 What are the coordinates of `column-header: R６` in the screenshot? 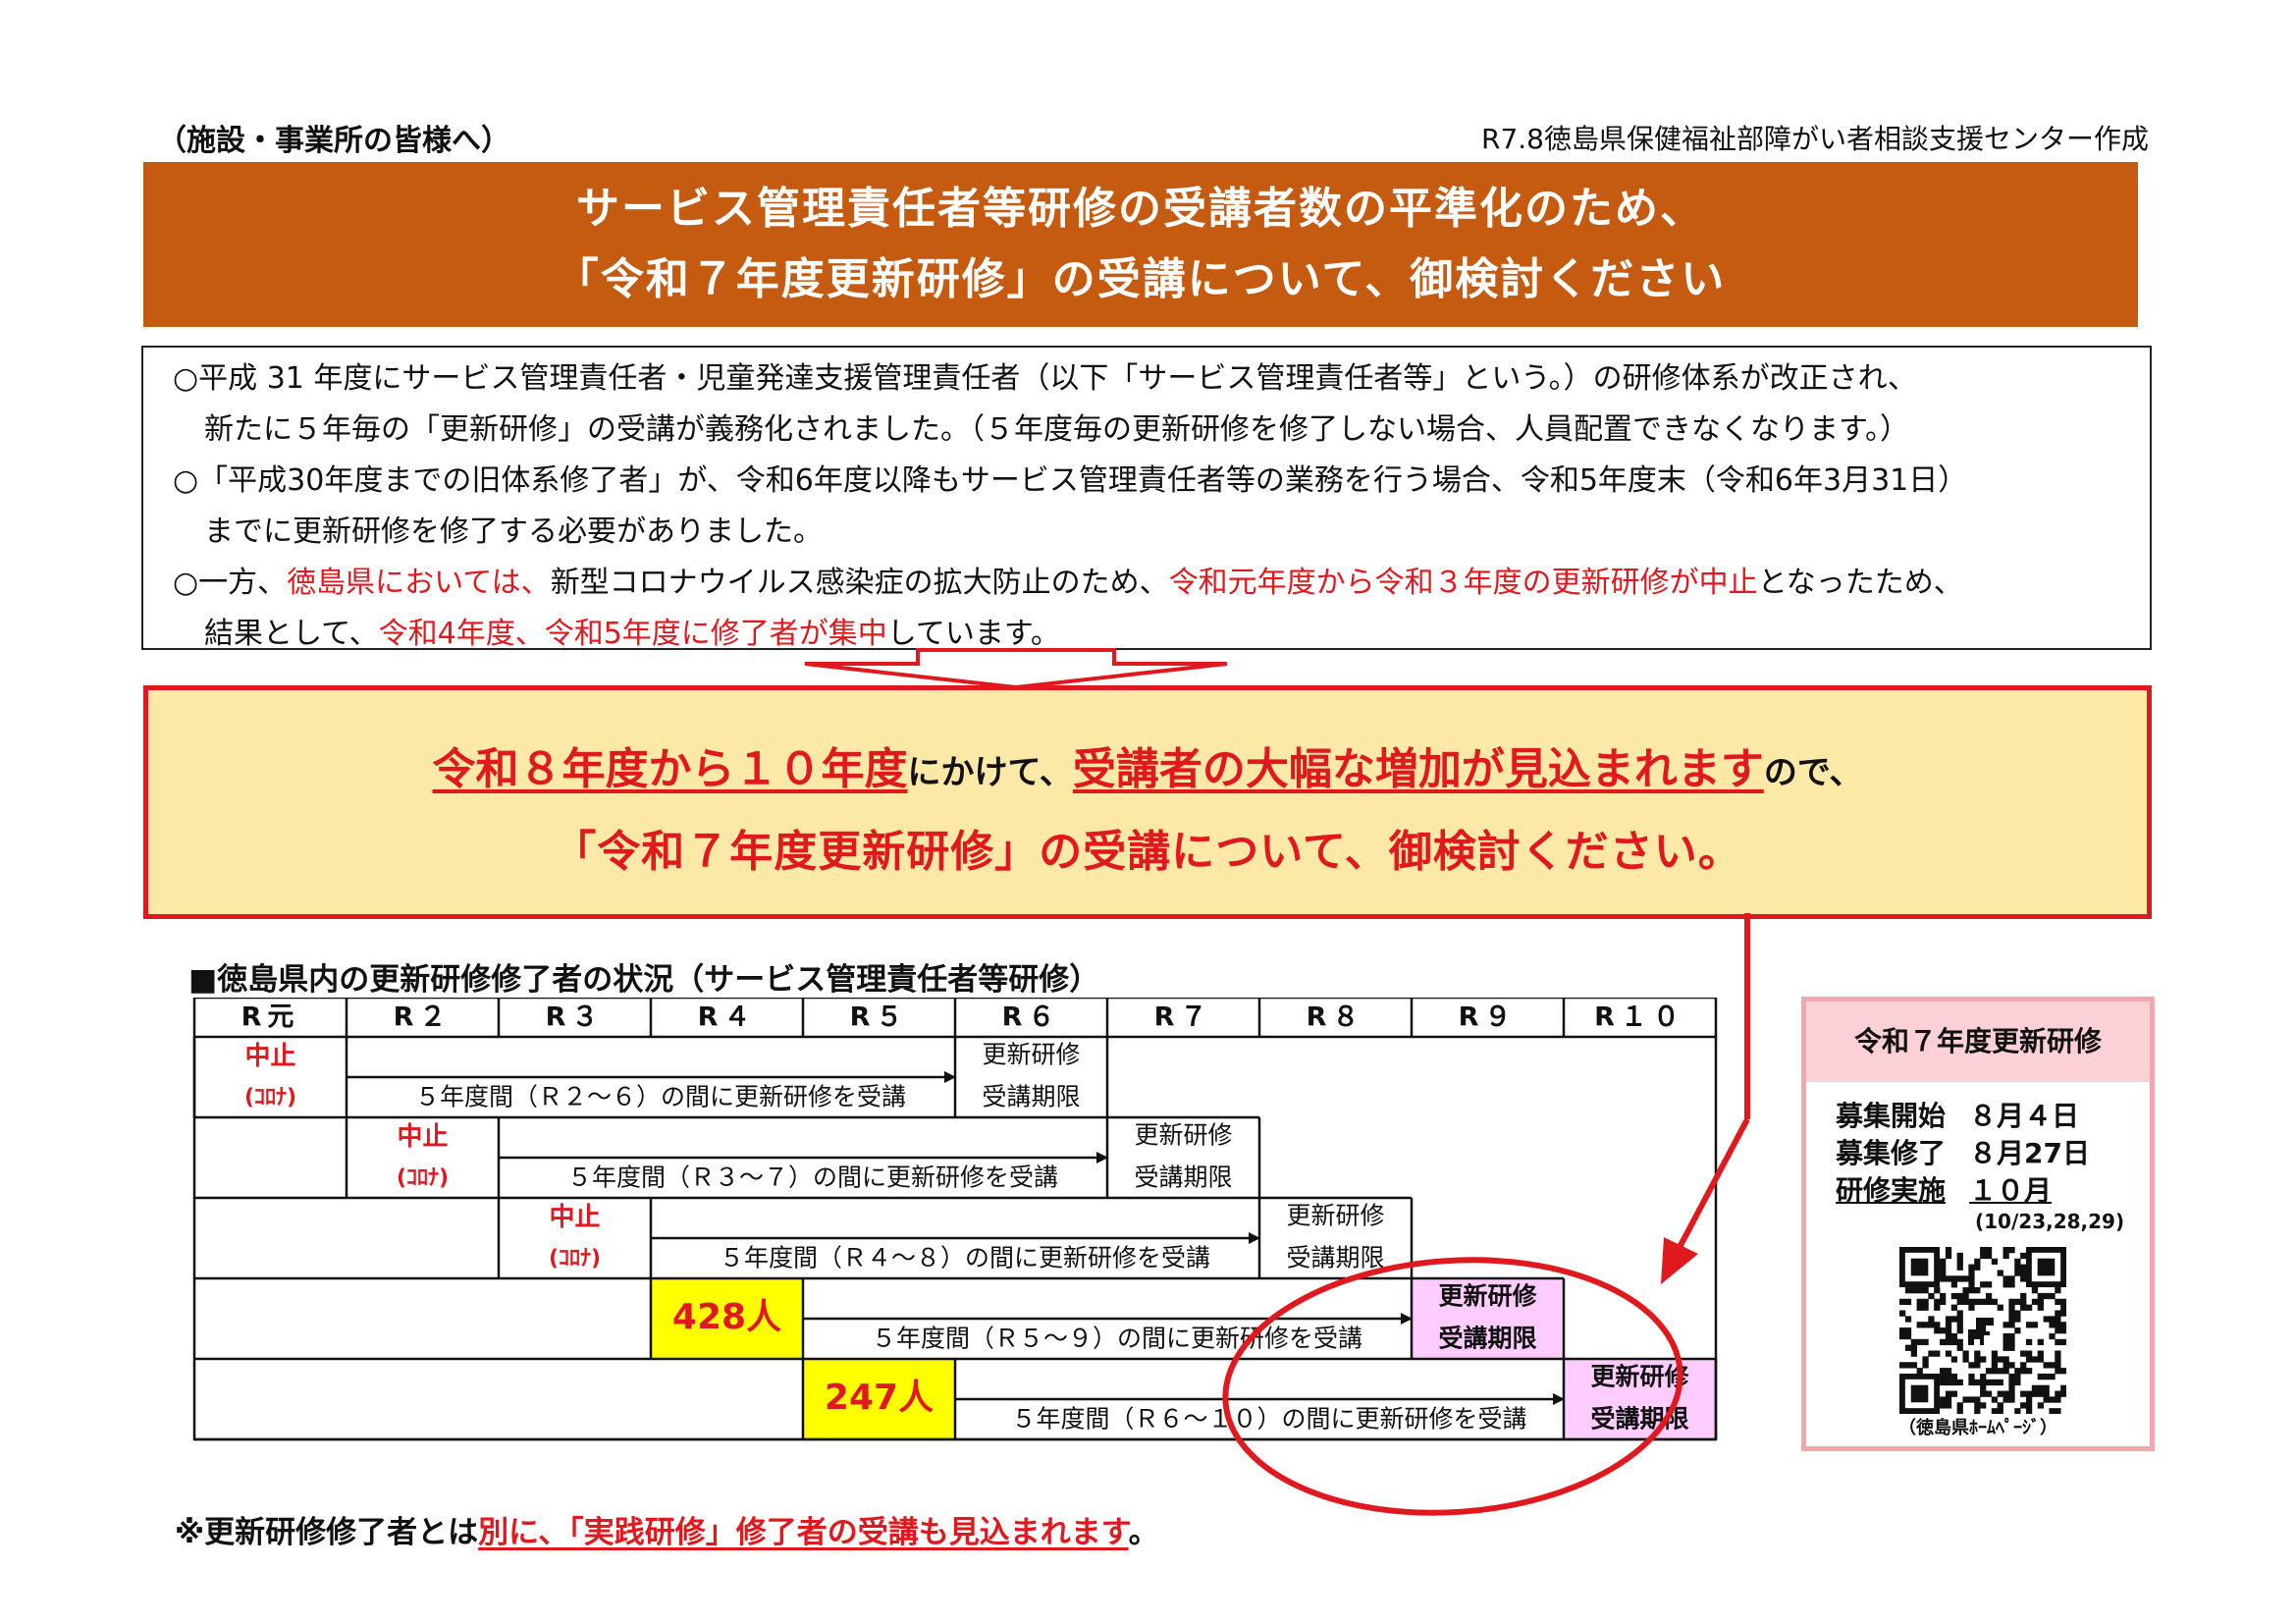 It's located at (1032, 1017).